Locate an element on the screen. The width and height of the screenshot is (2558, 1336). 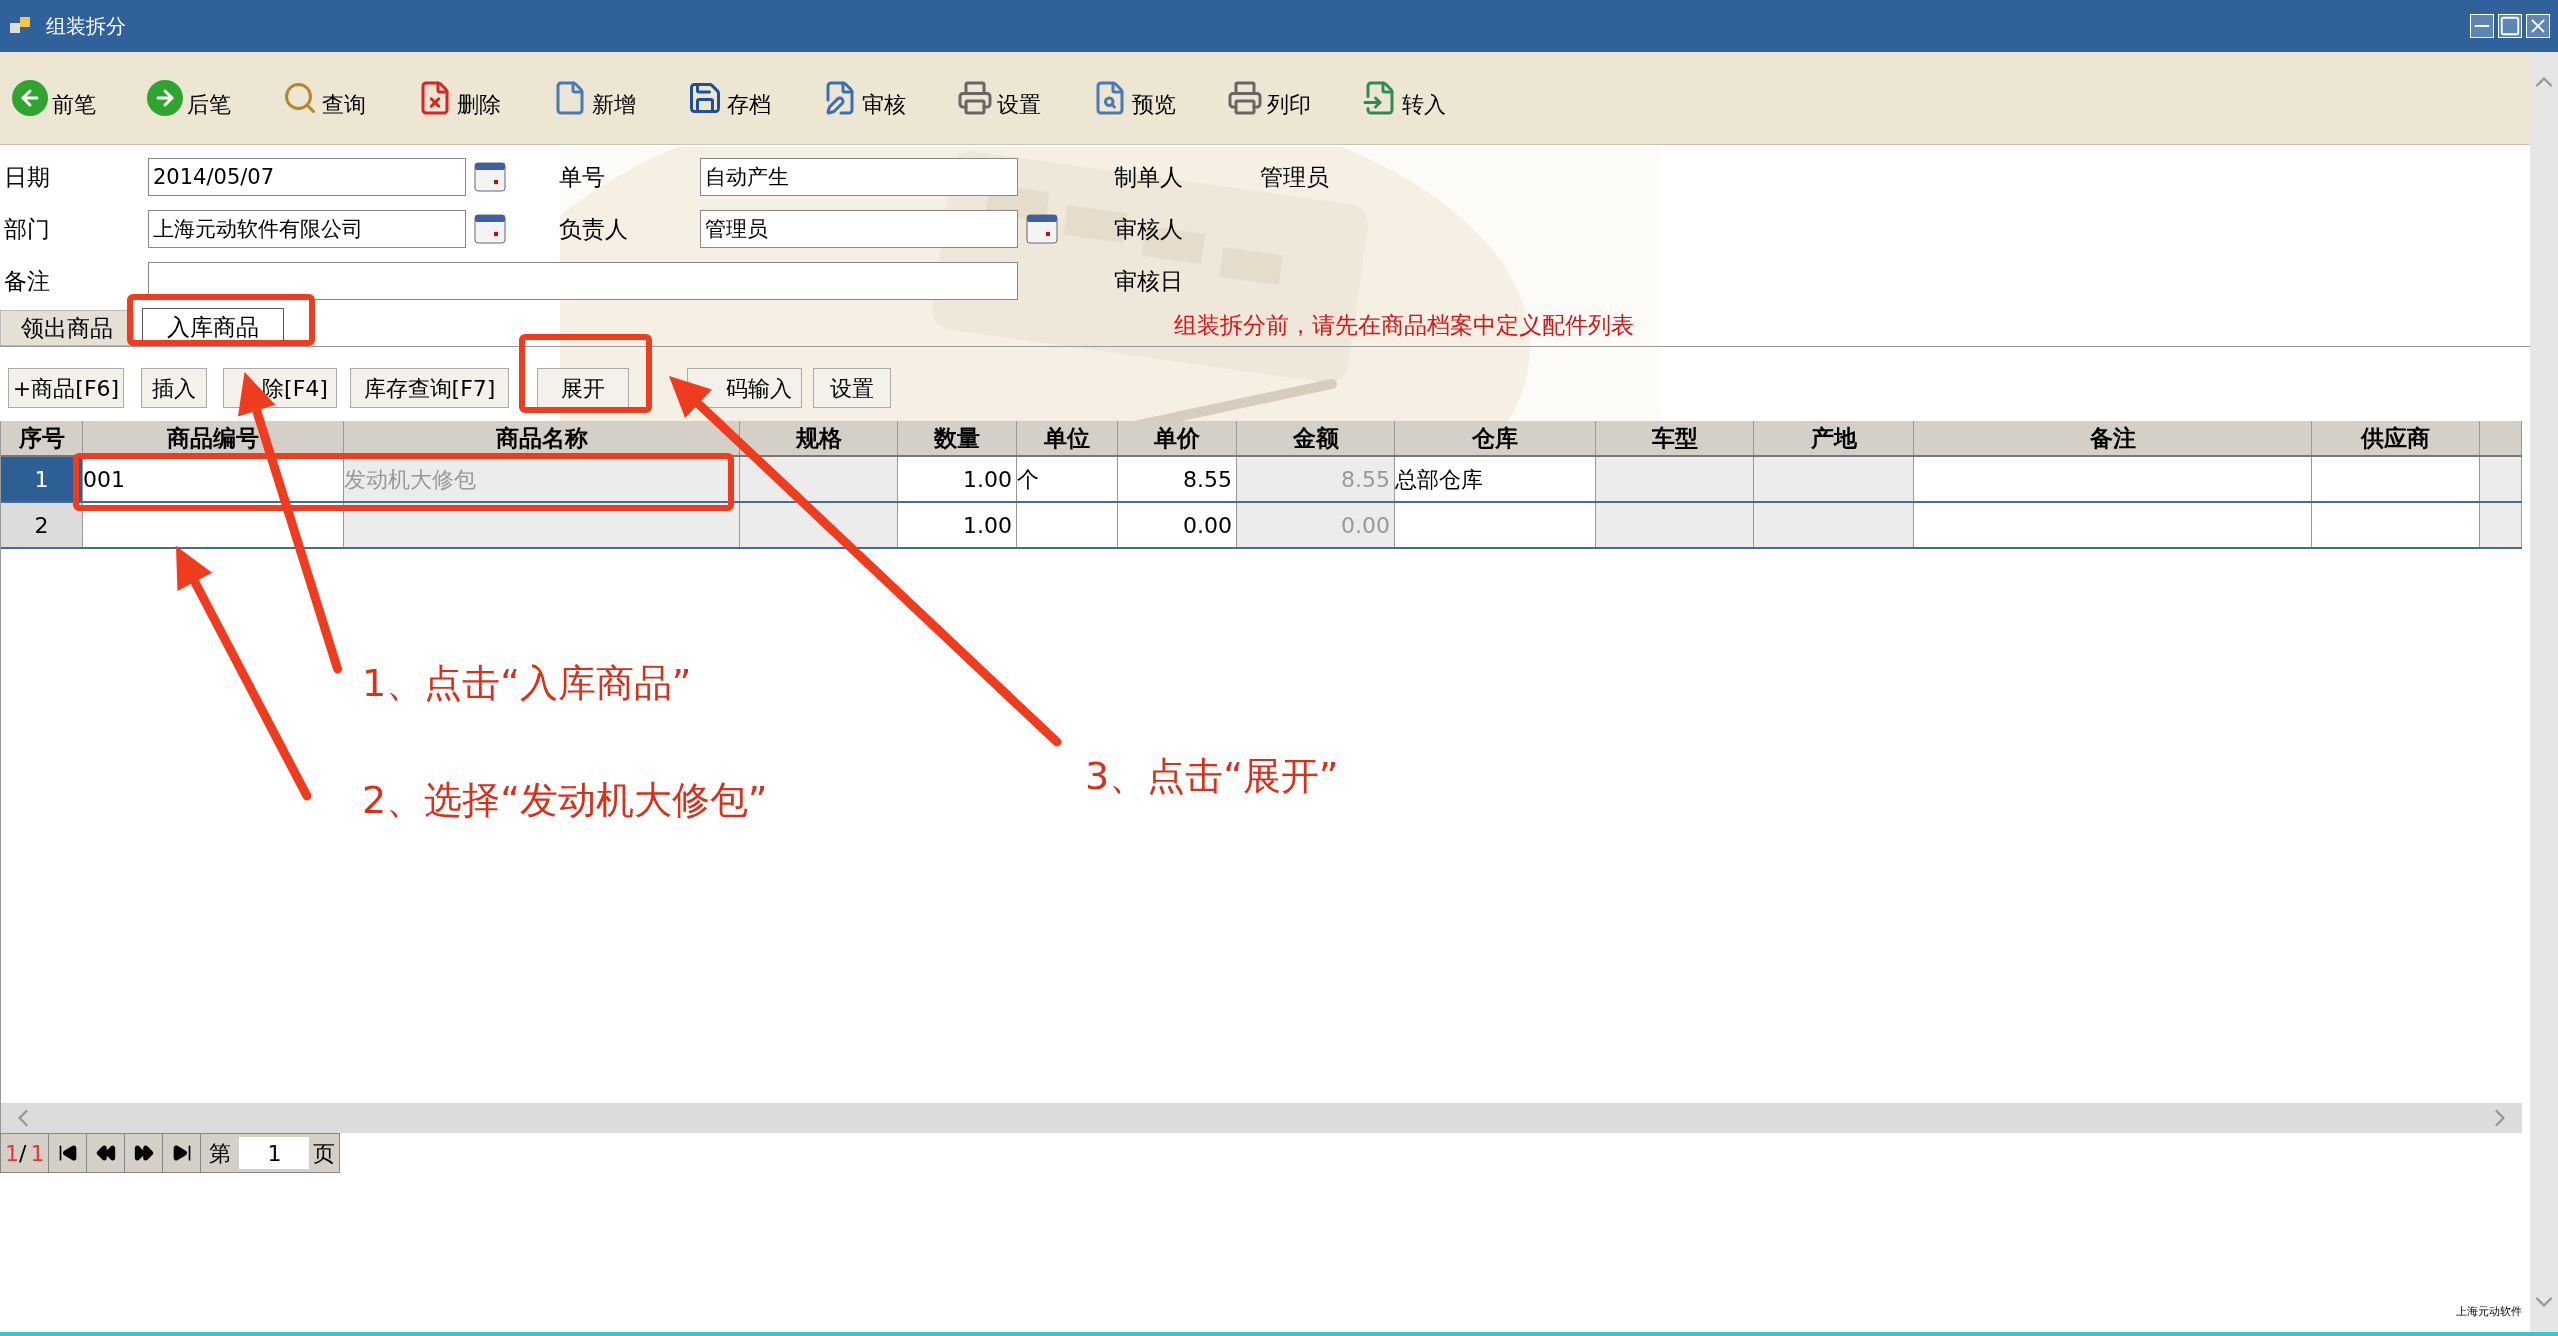
back-icon is located at coordinates (30, 98).